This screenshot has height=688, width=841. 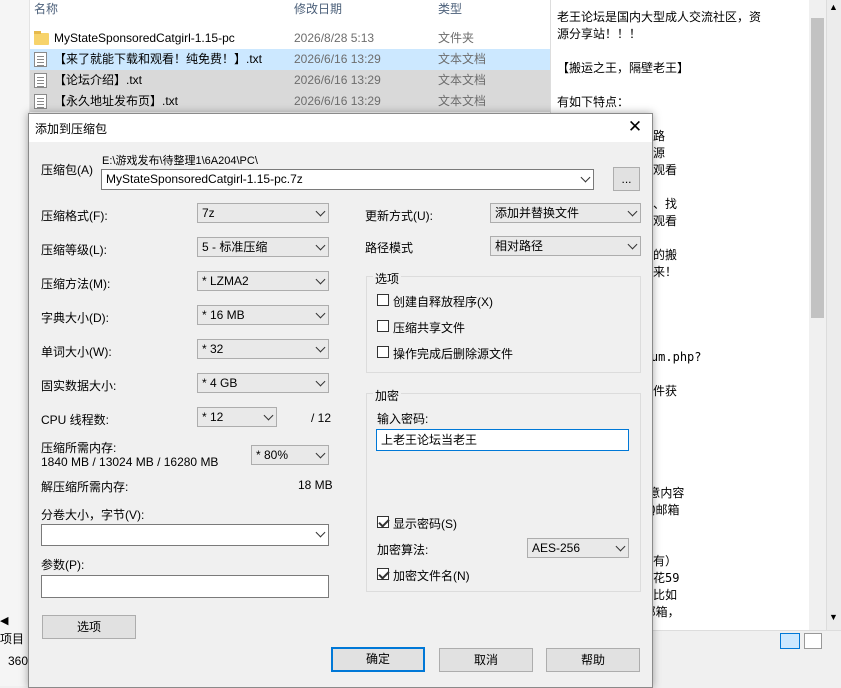 What do you see at coordinates (403, 419) in the screenshot?
I see `password-label: 输入密码:` at bounding box center [403, 419].